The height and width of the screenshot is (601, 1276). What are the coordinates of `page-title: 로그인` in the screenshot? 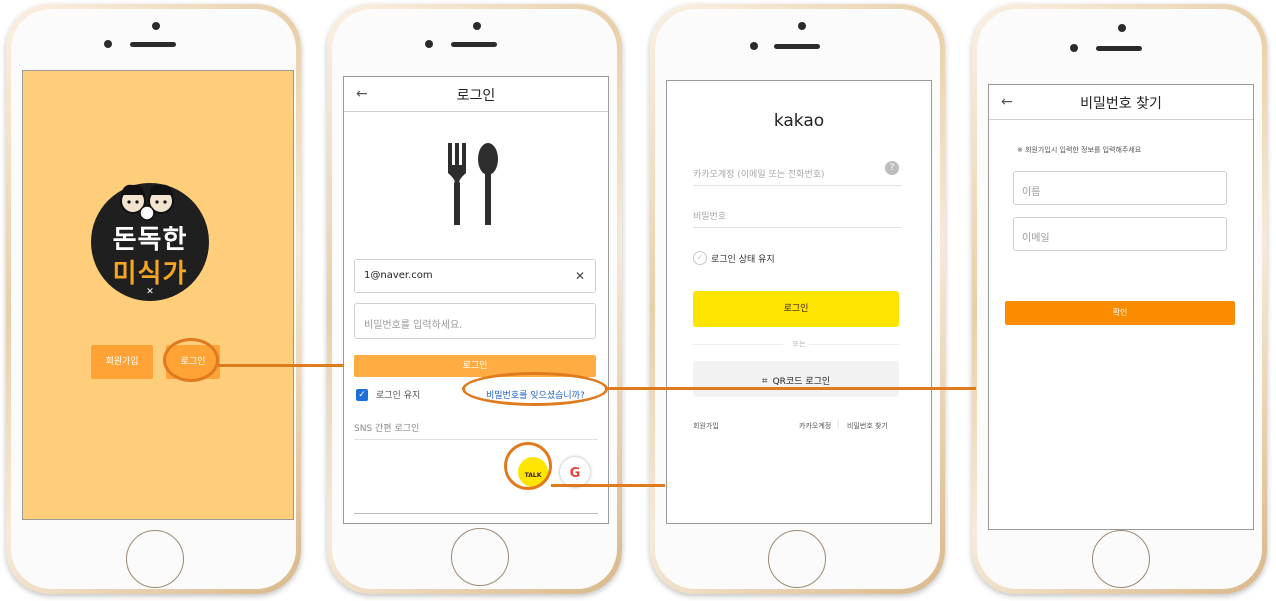 It's located at (476, 96).